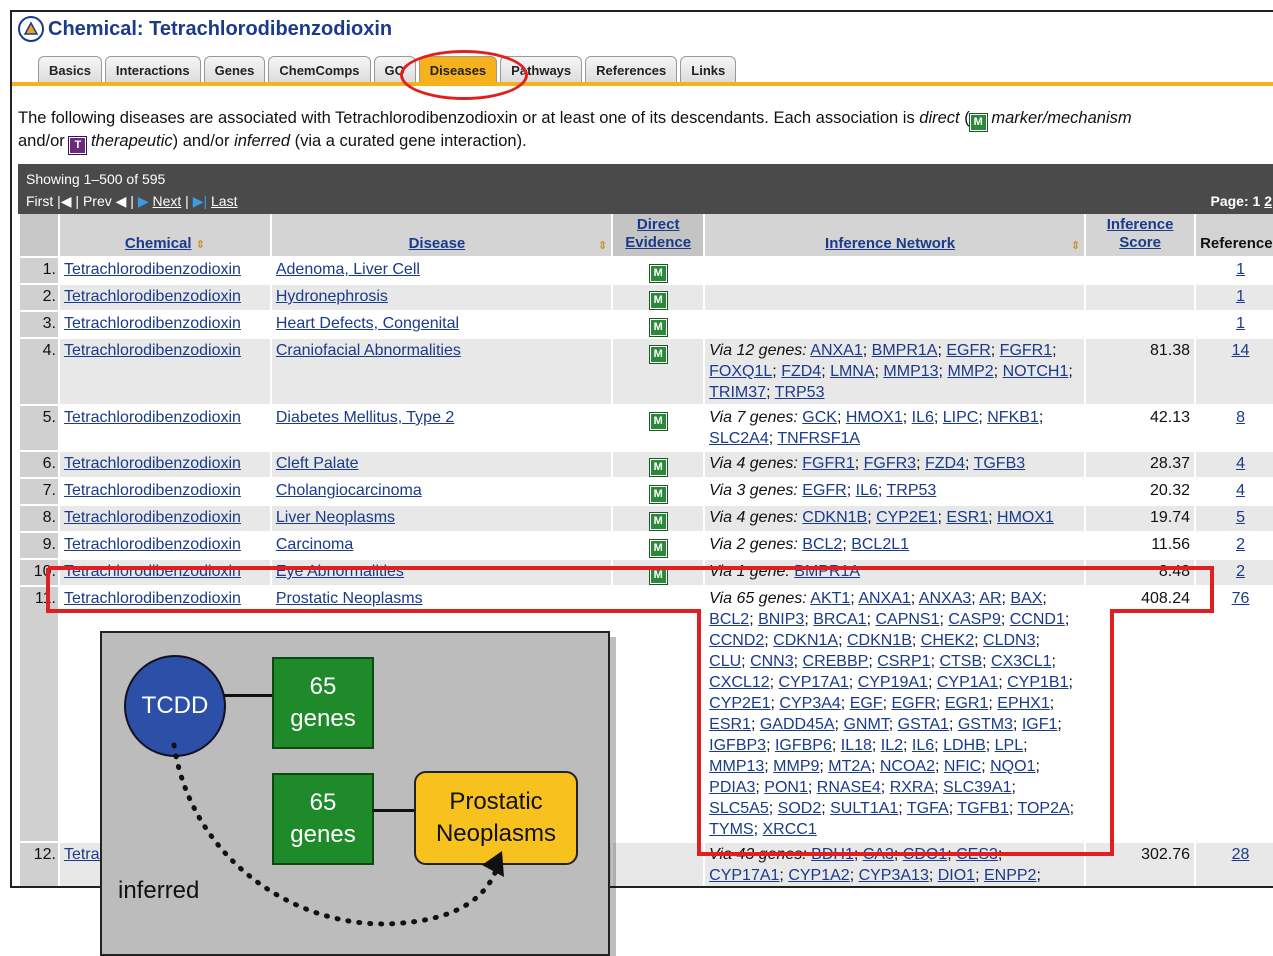 The height and width of the screenshot is (956, 1273). What do you see at coordinates (337, 834) in the screenshot?
I see `inferred-arrow` at bounding box center [337, 834].